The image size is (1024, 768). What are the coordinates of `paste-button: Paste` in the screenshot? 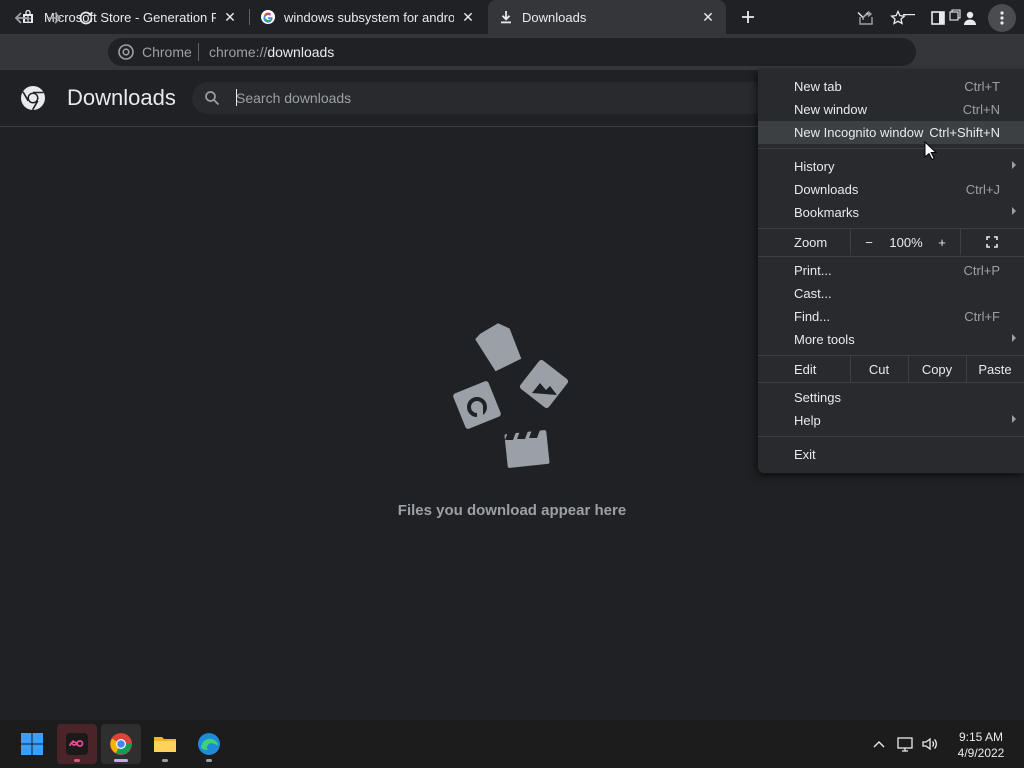 It's located at (995, 369).